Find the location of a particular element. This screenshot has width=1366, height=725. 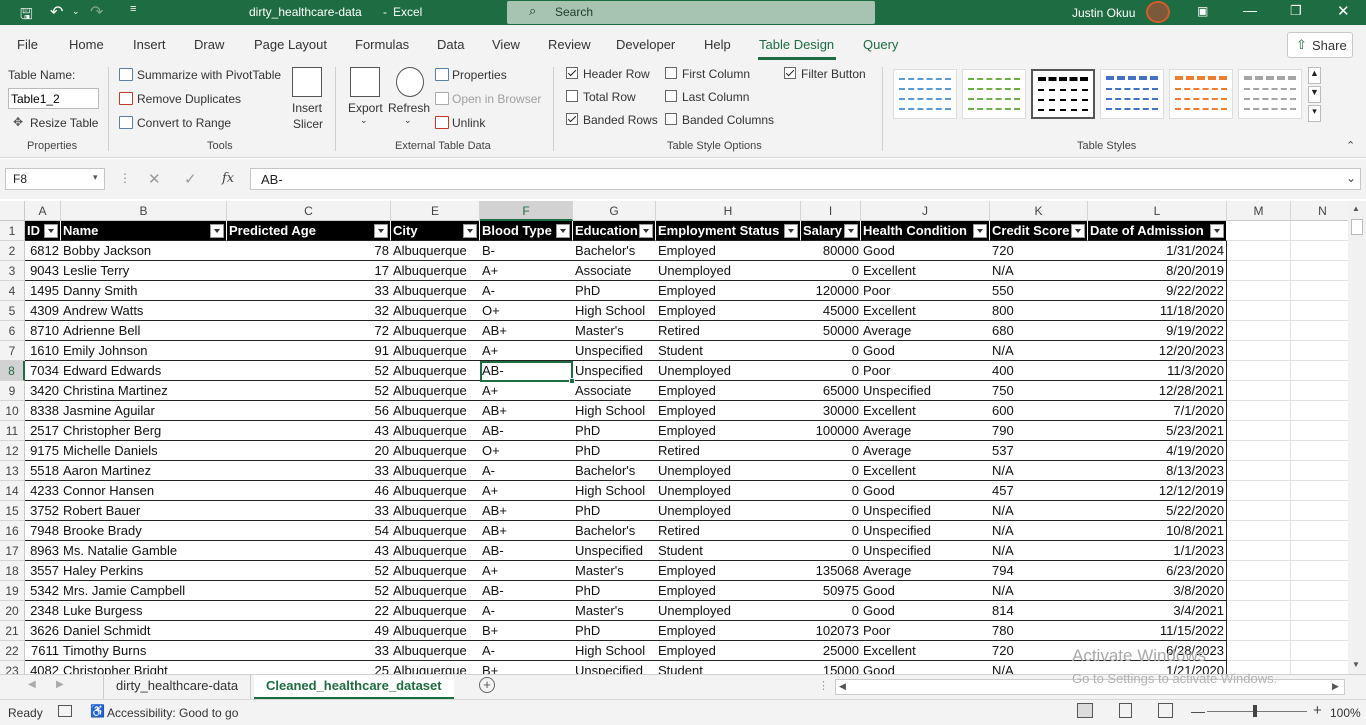

search-box: ⌕ Search is located at coordinates (691, 12).